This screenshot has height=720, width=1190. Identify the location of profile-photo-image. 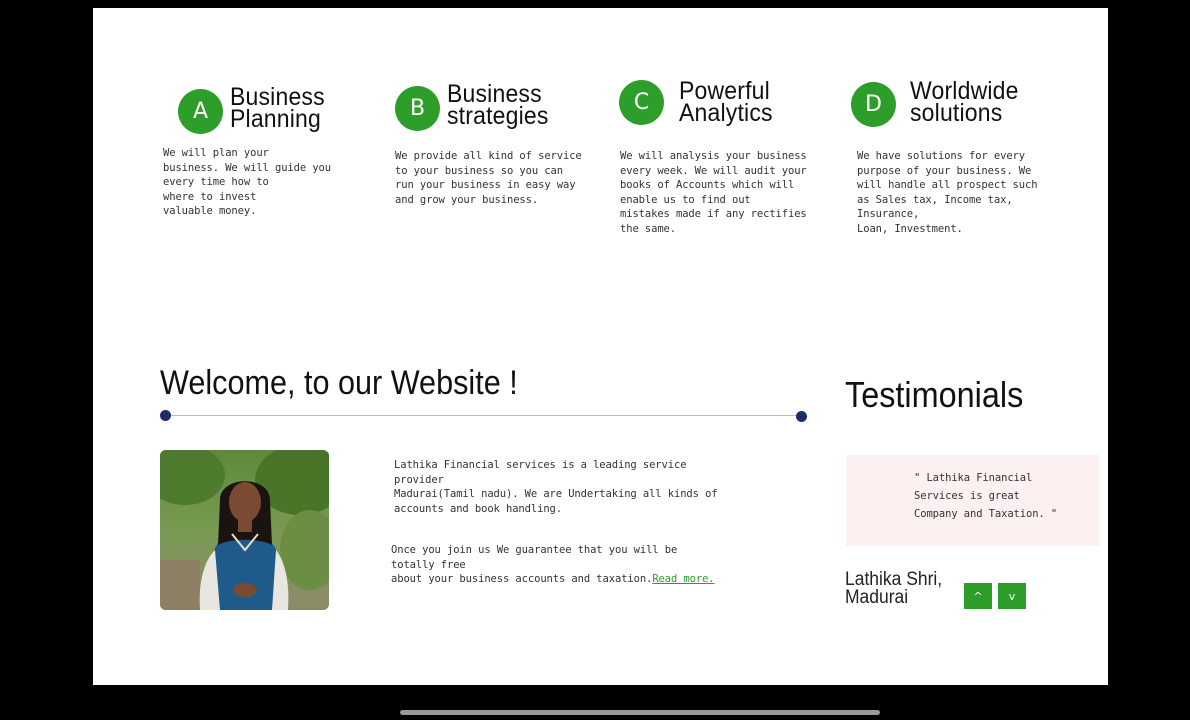
(244, 530).